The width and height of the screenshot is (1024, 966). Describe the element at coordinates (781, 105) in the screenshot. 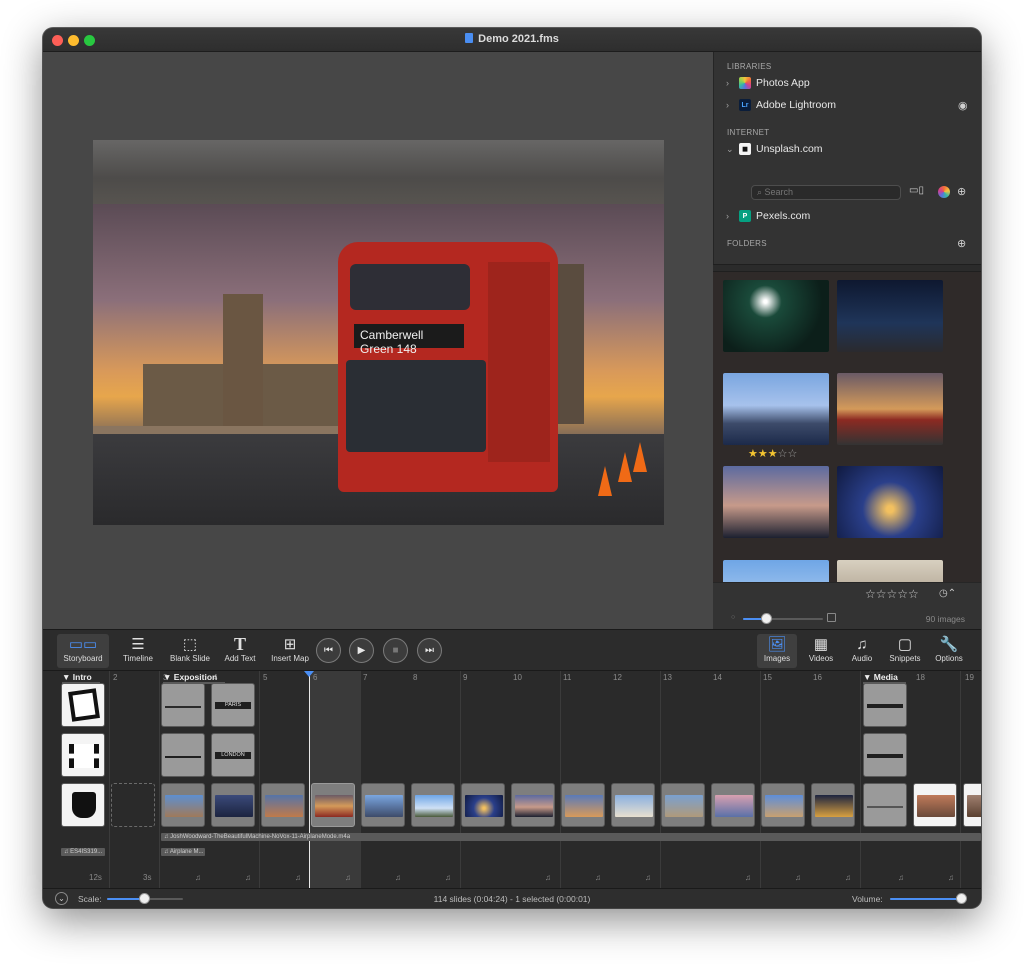

I see `library-item-lightroom: › Lr Adobe Lightroom` at that location.